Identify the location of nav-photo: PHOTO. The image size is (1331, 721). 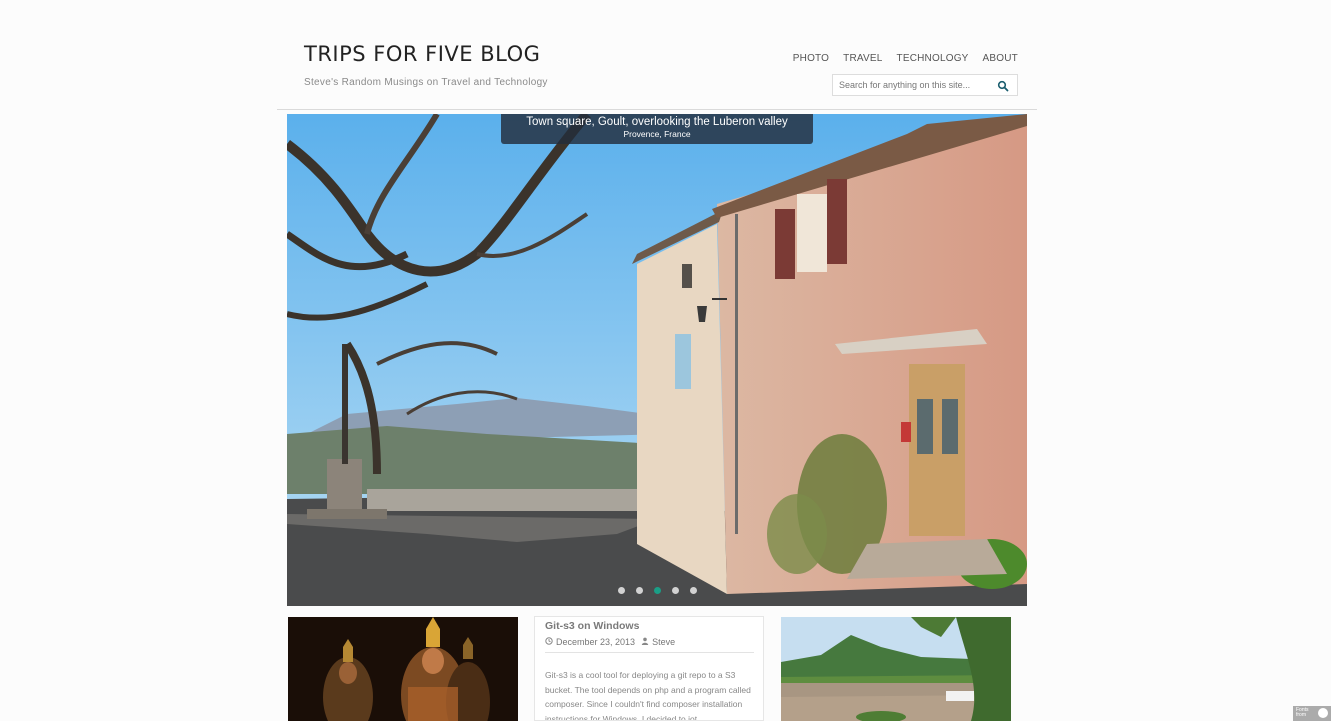
(811, 58).